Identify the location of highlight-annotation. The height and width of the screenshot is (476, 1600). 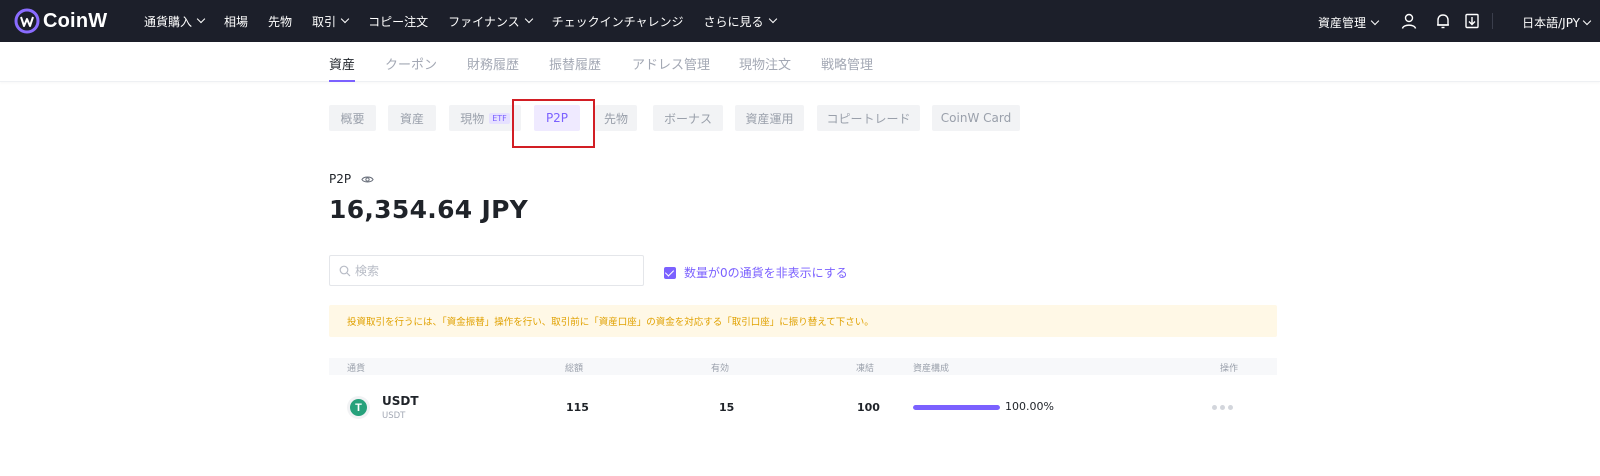
(553, 123).